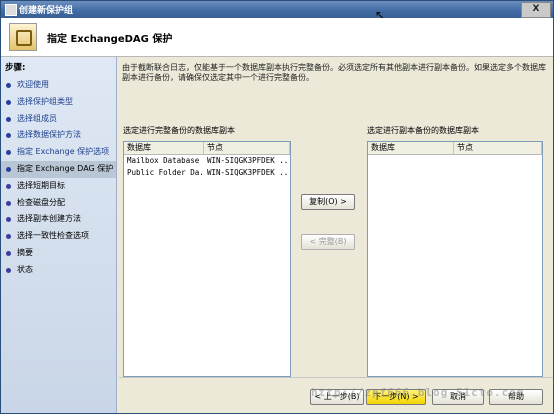 The width and height of the screenshot is (554, 414). What do you see at coordinates (49, 219) in the screenshot?
I see `step-label: 选择副本创建方法` at bounding box center [49, 219].